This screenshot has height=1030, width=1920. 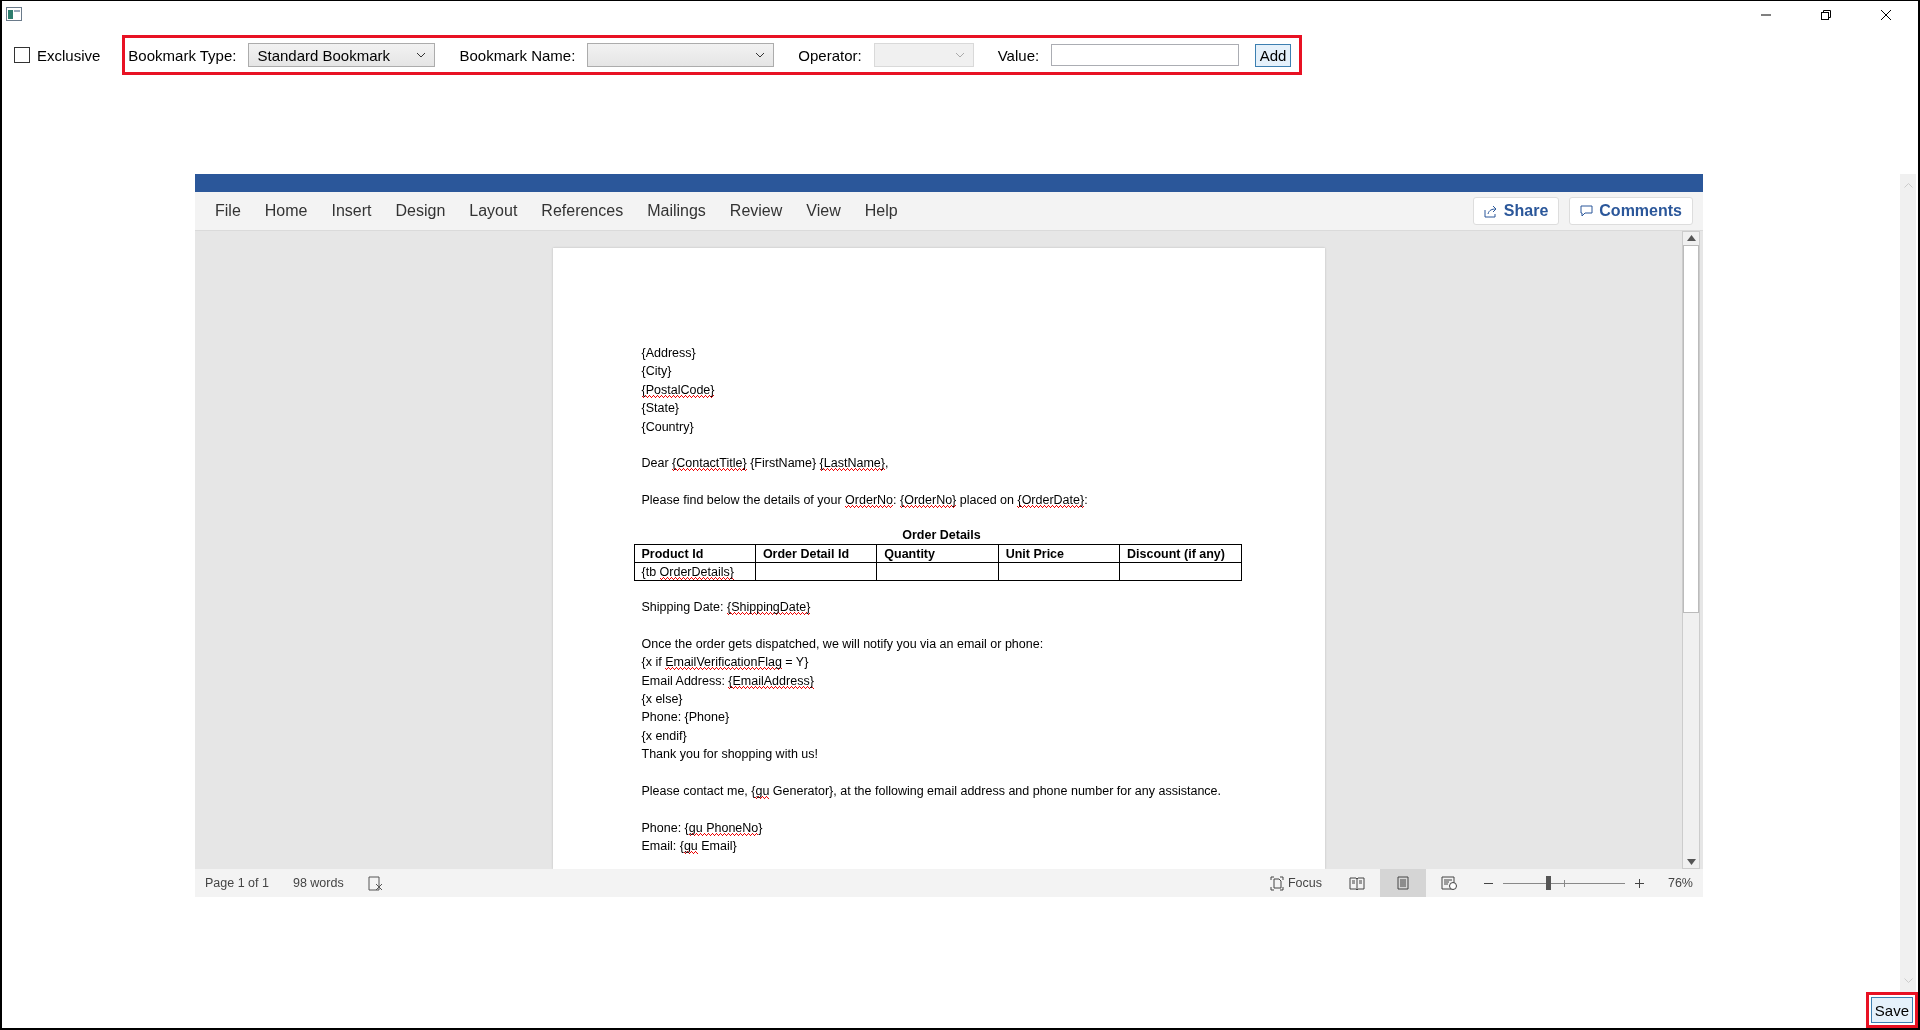 What do you see at coordinates (765, 464) in the screenshot?
I see `document-line: Dear {ContactTitle} {FirstName} {LastName},` at bounding box center [765, 464].